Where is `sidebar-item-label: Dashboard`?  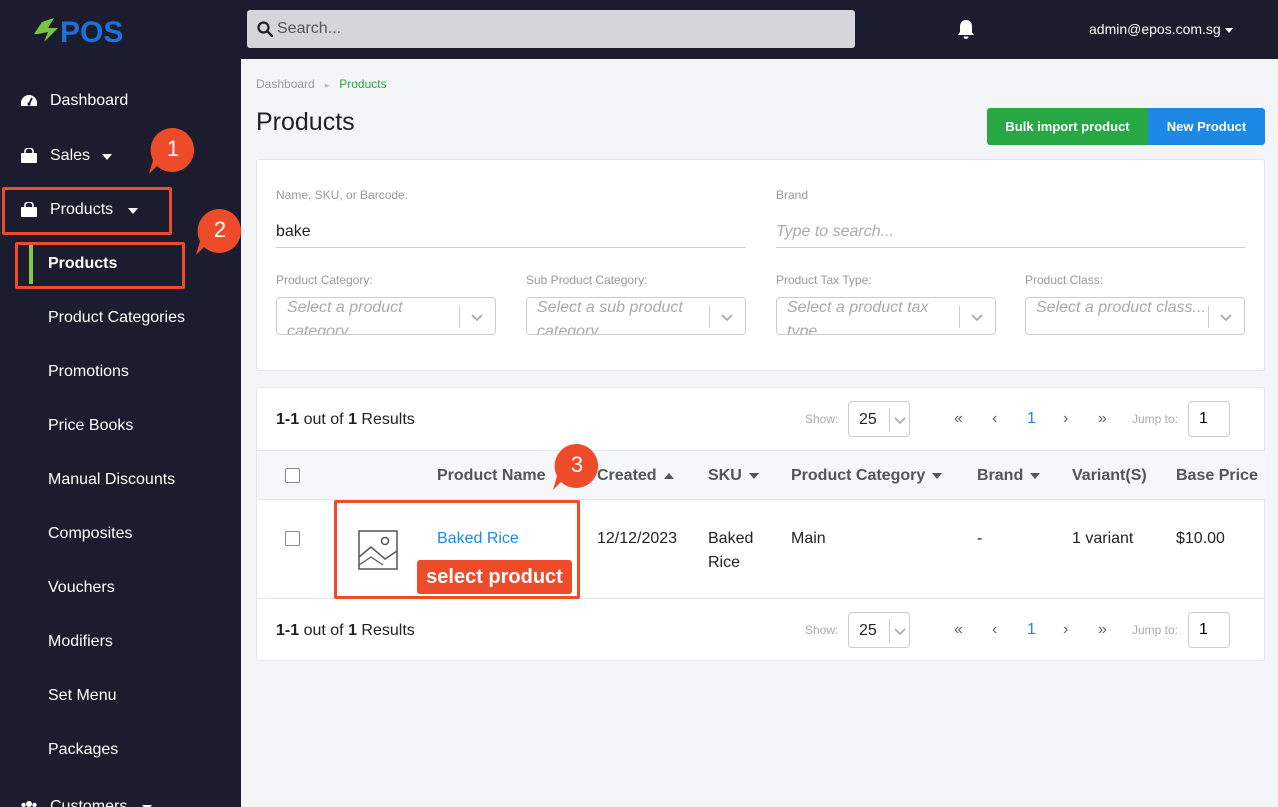 sidebar-item-label: Dashboard is located at coordinates (89, 100).